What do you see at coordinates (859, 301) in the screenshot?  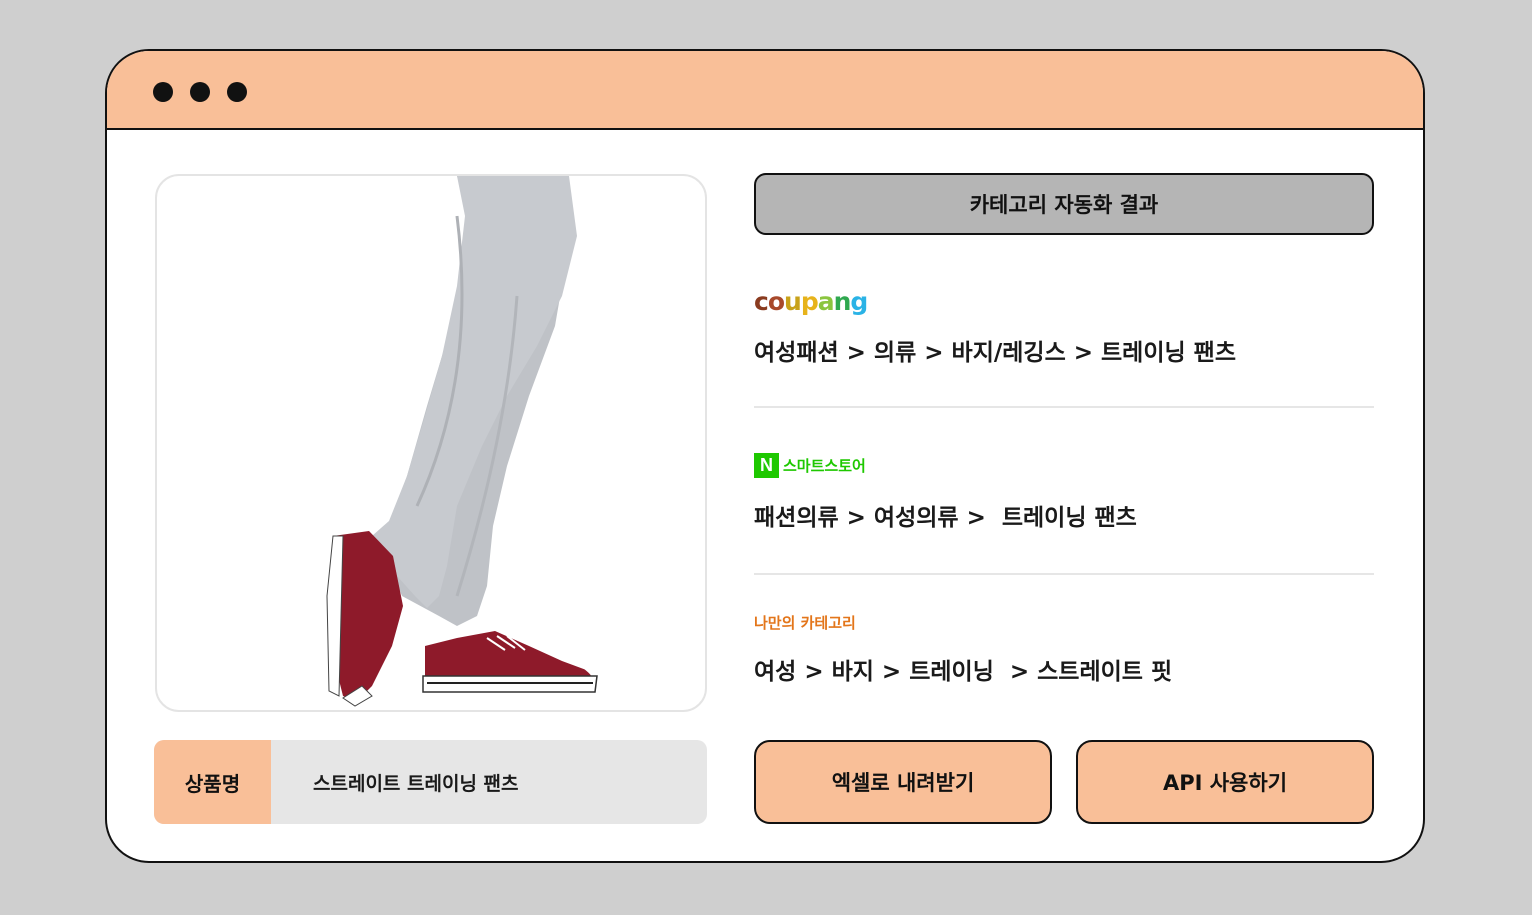 I see `coupang-logo-letter: g` at bounding box center [859, 301].